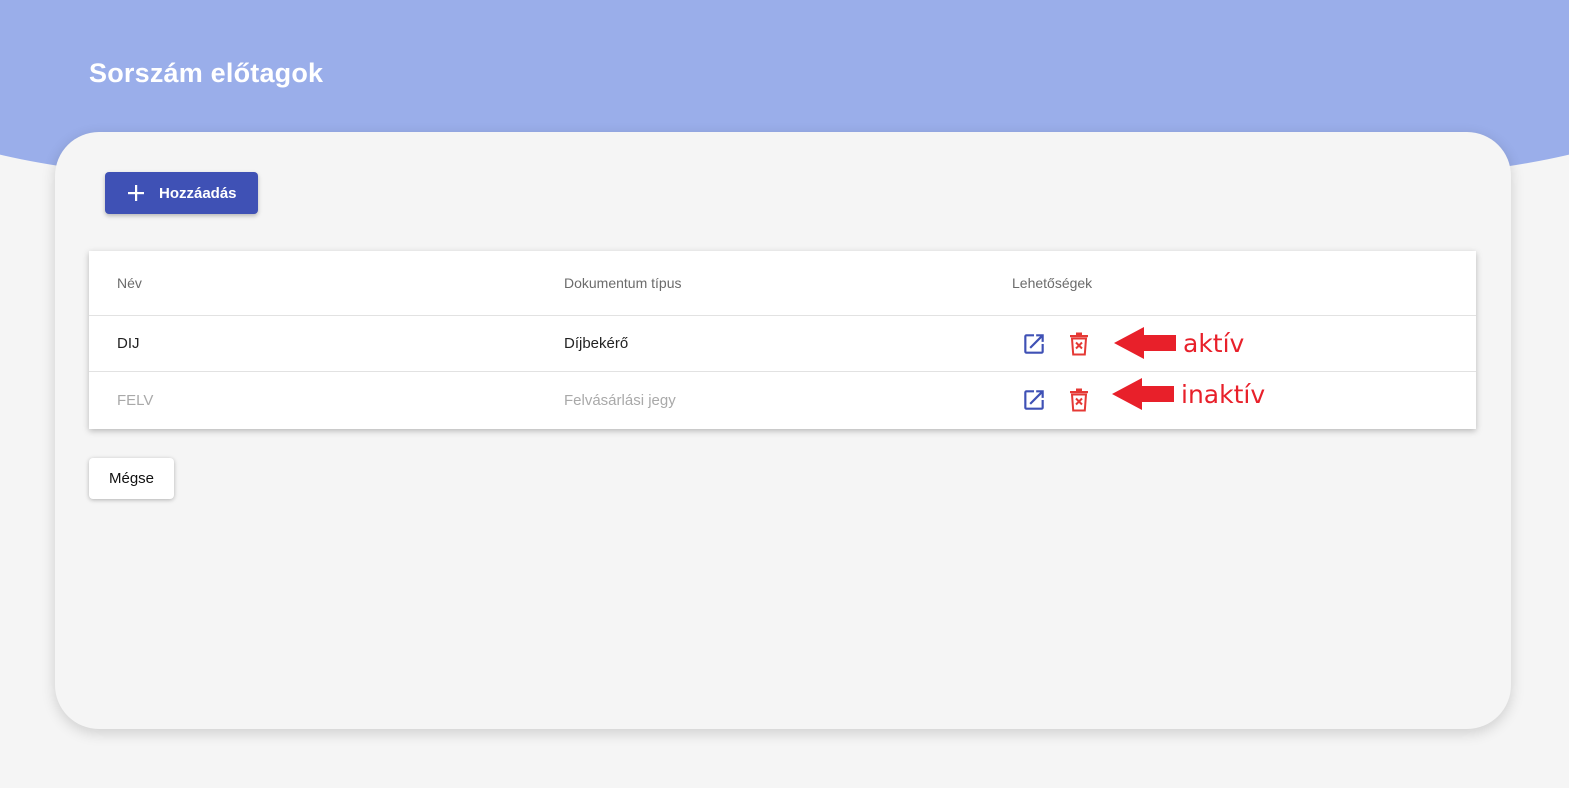  Describe the element at coordinates (596, 343) in the screenshot. I see `row-doc-type: Díjbekérő` at that location.